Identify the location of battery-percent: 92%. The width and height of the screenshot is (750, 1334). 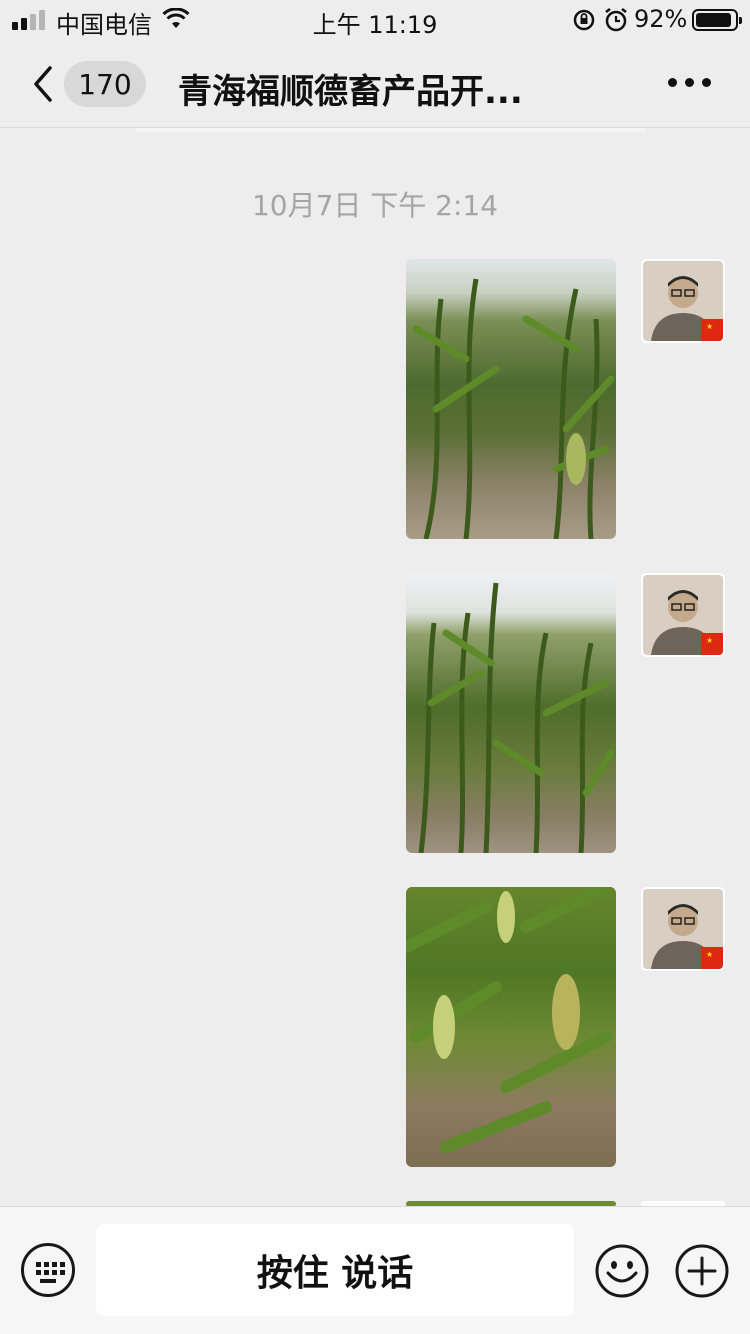
(661, 19).